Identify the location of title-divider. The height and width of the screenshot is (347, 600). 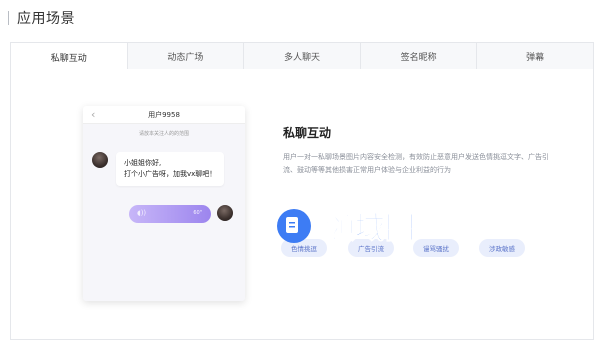
(8, 18).